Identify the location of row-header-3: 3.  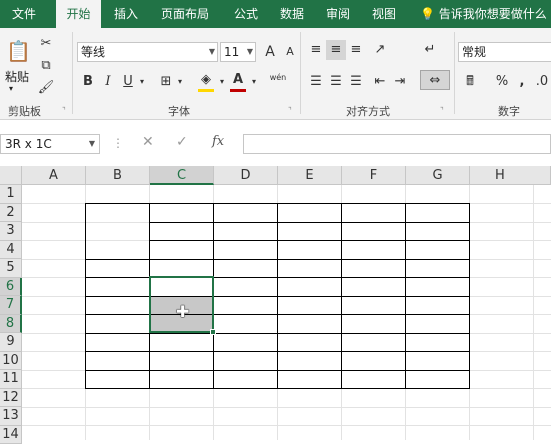
(11, 231).